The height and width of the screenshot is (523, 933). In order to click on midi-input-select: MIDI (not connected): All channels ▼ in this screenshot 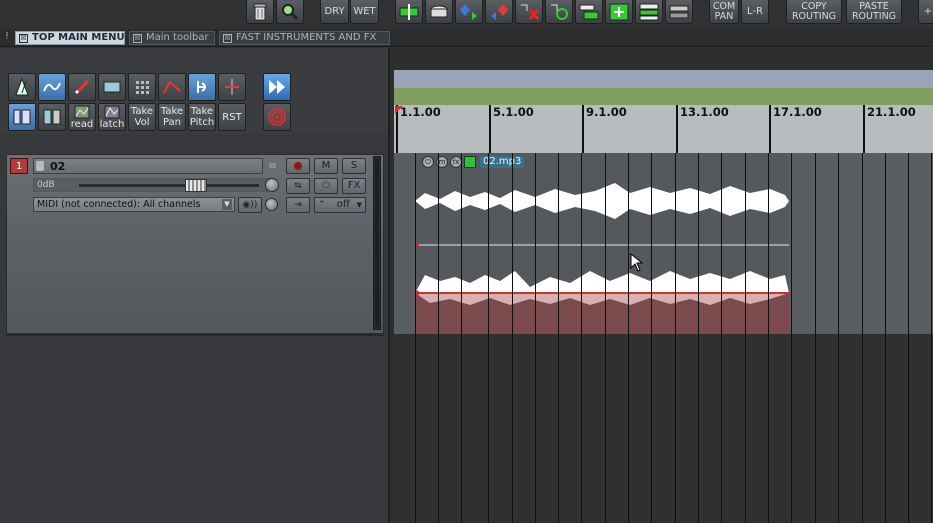, I will do `click(134, 204)`.